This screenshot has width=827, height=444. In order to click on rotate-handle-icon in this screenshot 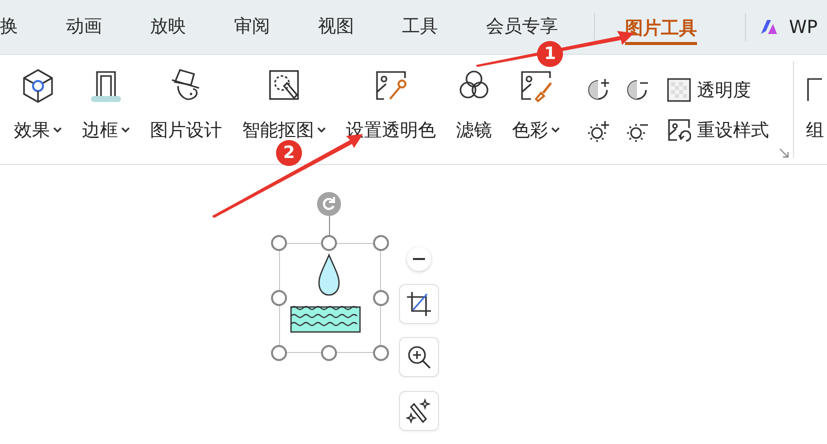, I will do `click(329, 204)`.